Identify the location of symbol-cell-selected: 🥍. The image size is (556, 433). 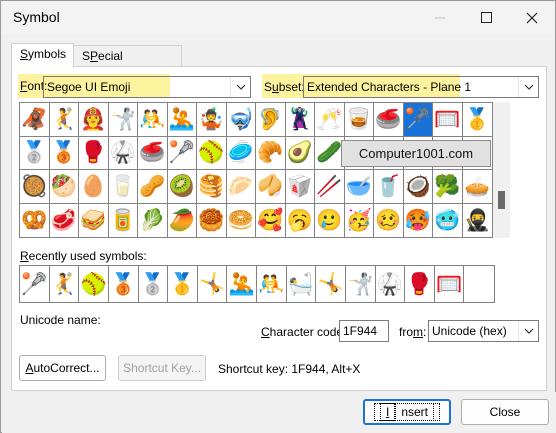
(418, 120).